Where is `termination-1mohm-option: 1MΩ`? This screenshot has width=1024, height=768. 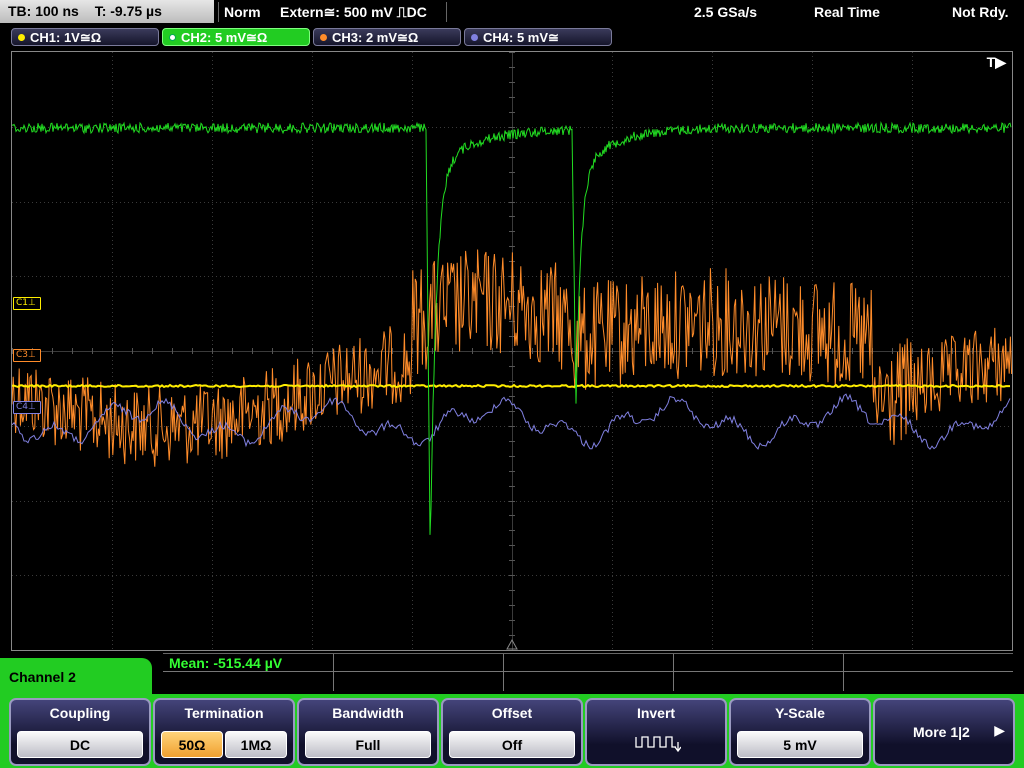
termination-1mohm-option: 1MΩ is located at coordinates (256, 744).